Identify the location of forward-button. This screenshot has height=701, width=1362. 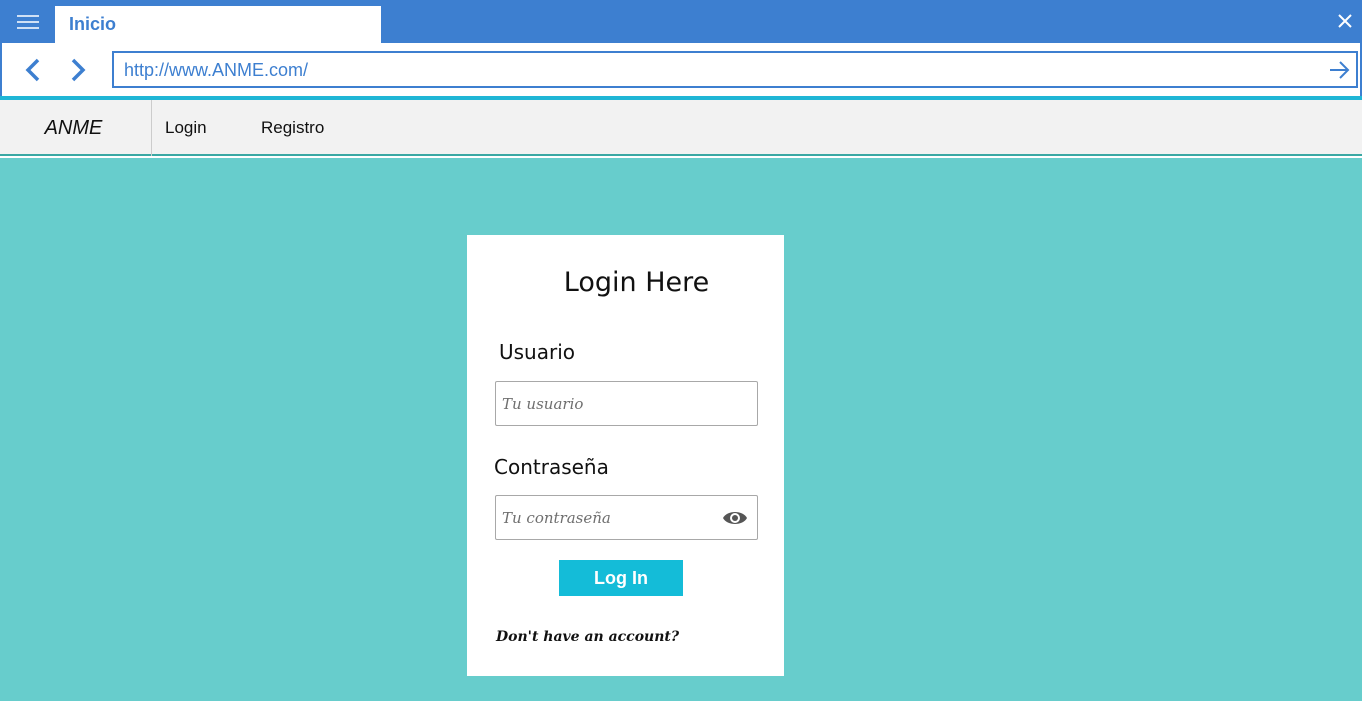
(78, 70).